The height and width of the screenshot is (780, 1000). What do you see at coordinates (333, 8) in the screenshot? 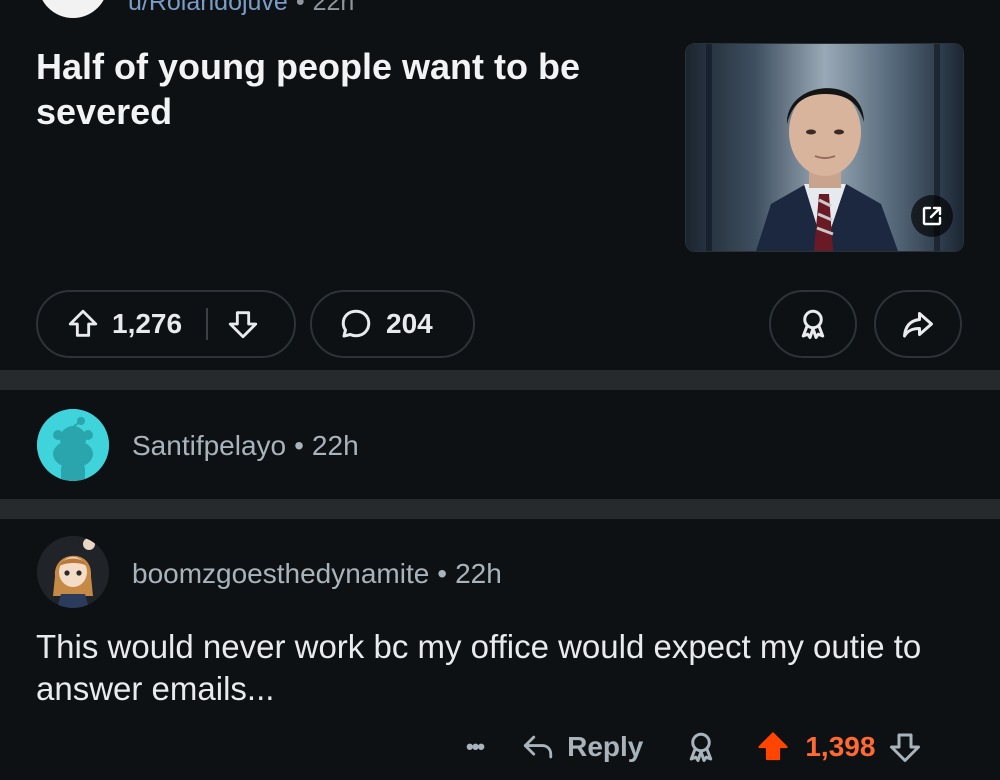
I see `post-time: 22h` at bounding box center [333, 8].